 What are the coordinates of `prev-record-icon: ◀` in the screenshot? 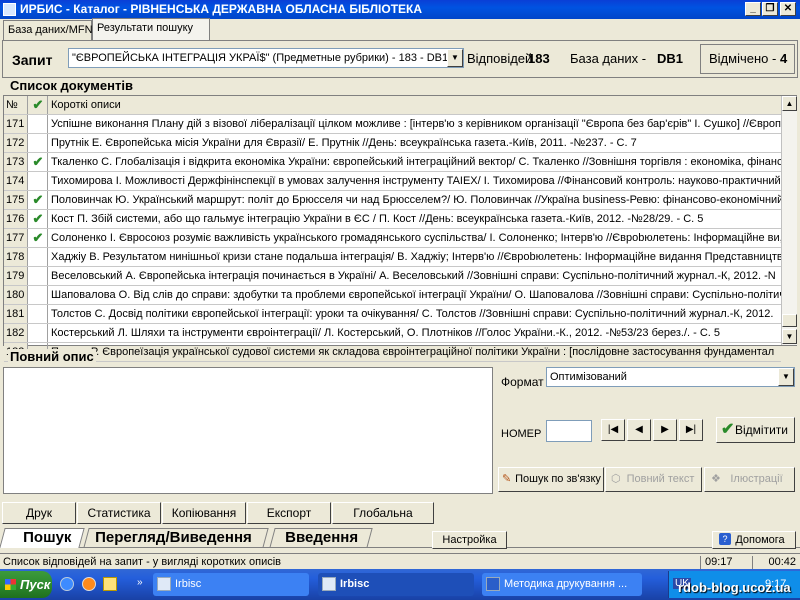 It's located at (639, 430).